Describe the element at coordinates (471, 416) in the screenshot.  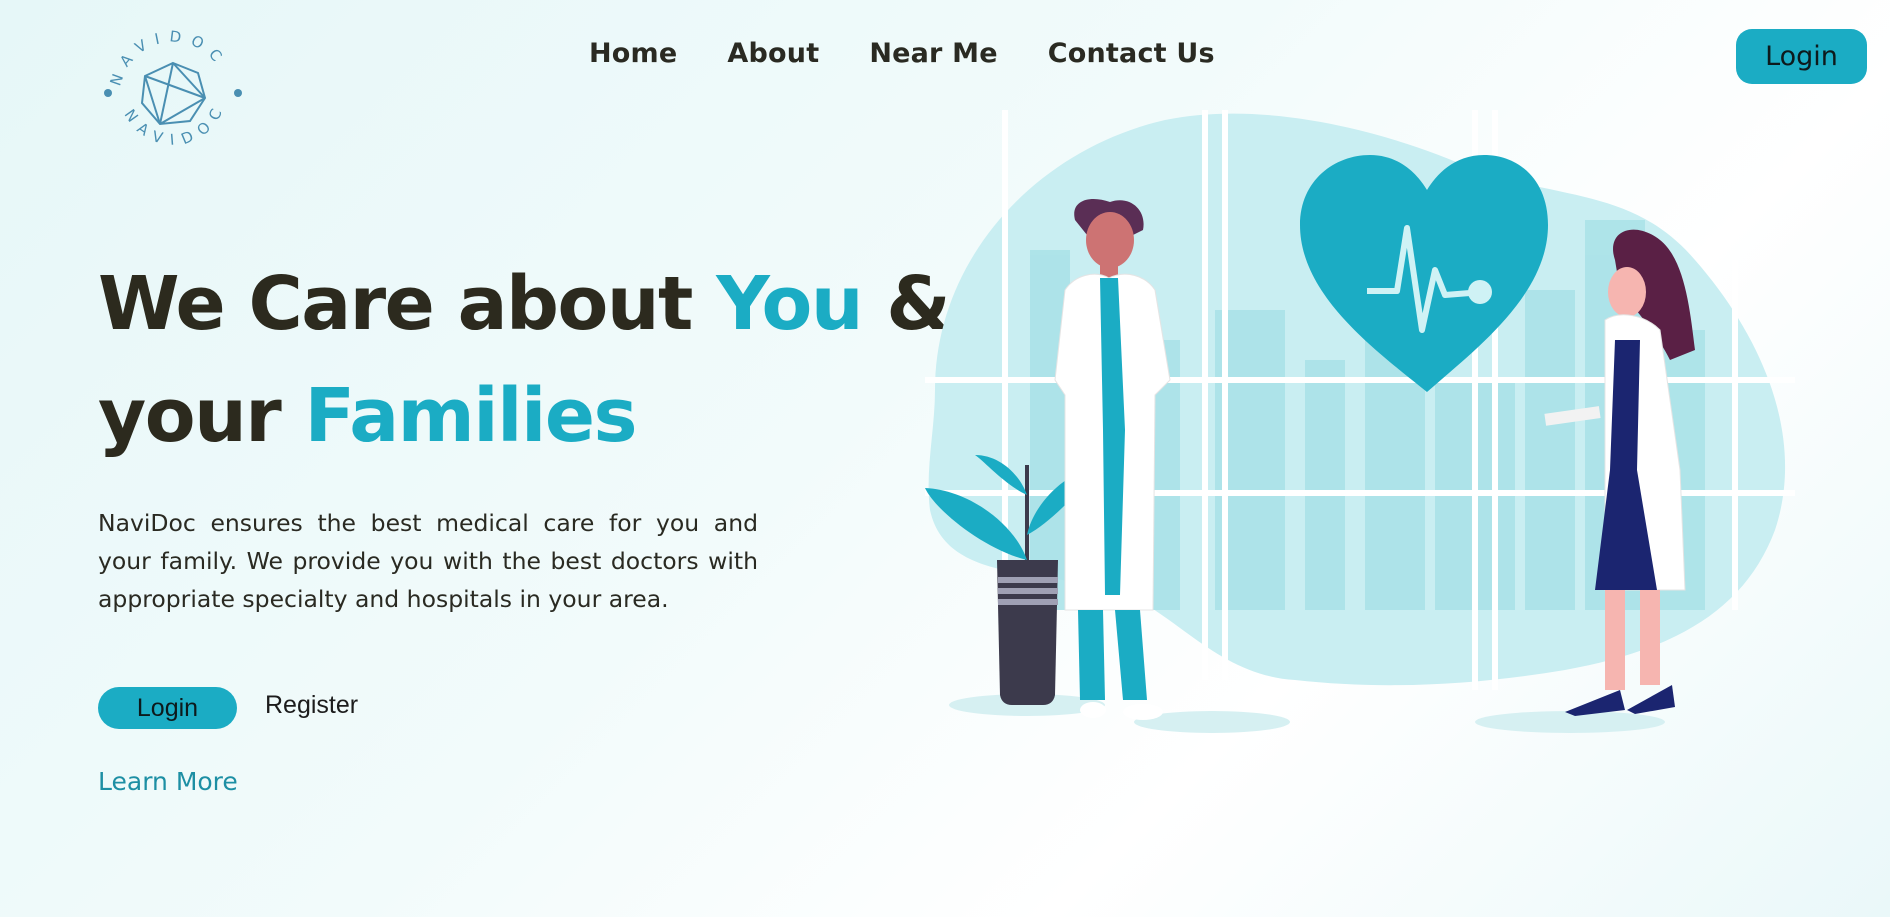
I see `hero-title-accent-families: Families` at that location.